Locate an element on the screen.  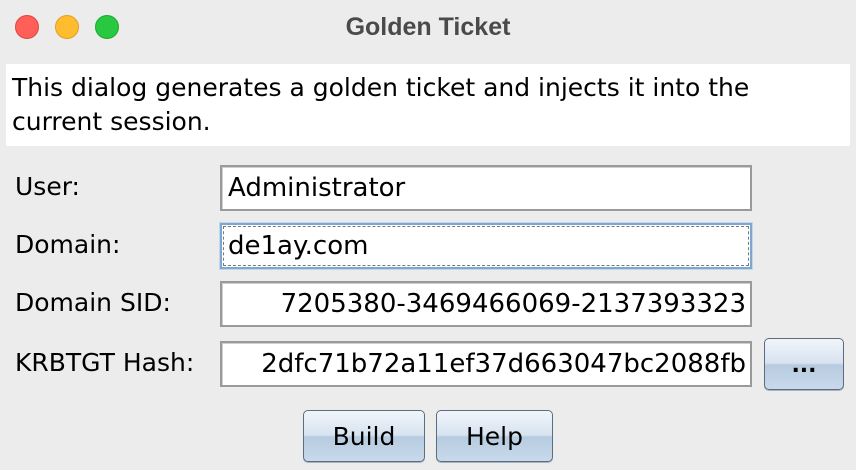
krbtgt-hash-field-value: 2dfc71b72a11ef37d663047bc2088fb is located at coordinates (503, 364).